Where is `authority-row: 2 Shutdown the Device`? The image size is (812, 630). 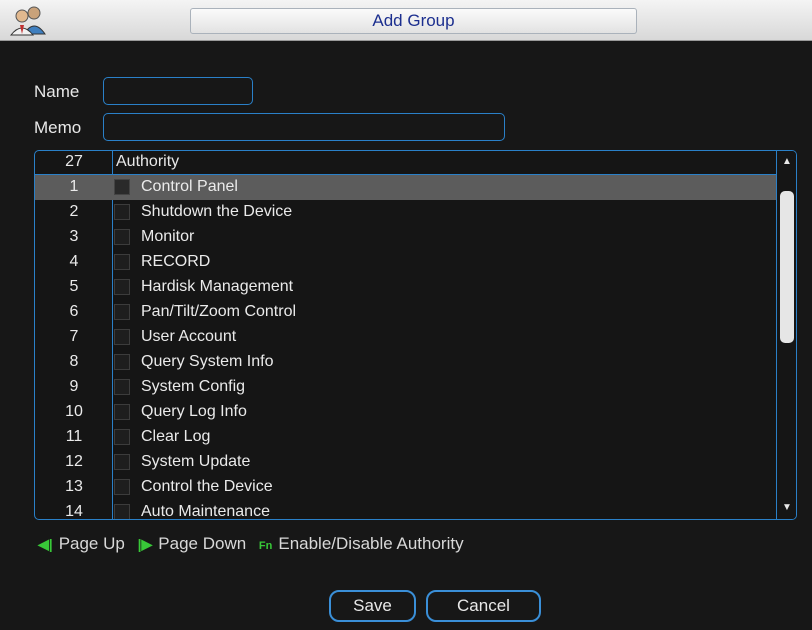
authority-row: 2 Shutdown the Device is located at coordinates (405, 212).